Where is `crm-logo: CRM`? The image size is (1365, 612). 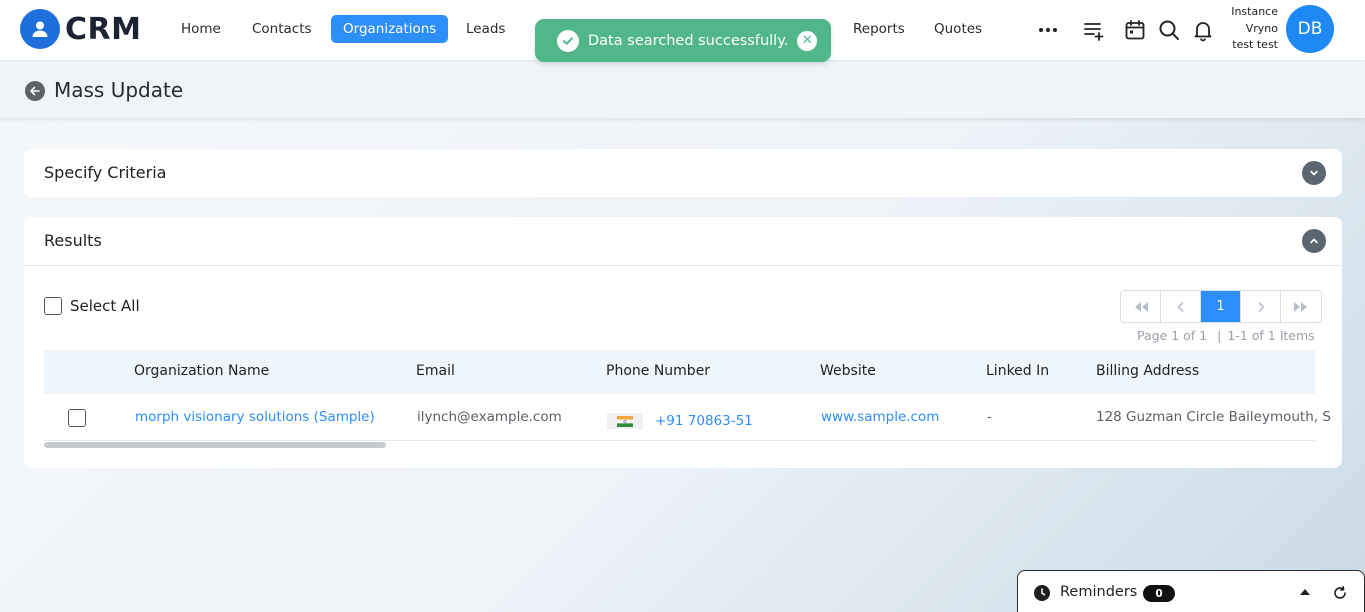
crm-logo: CRM is located at coordinates (80, 29).